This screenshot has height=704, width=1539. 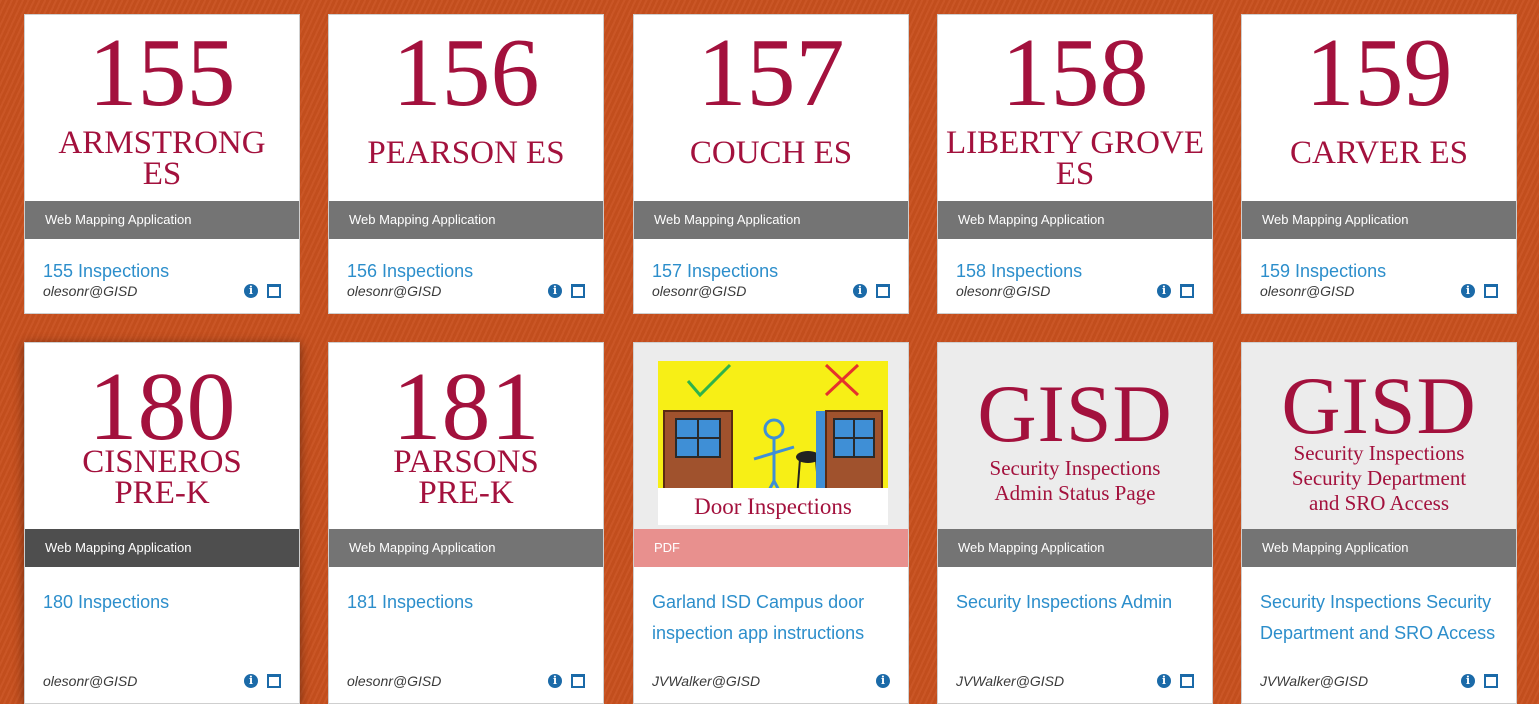 I want to click on item-title-link: 159 Inspections, so click(x=1381, y=271).